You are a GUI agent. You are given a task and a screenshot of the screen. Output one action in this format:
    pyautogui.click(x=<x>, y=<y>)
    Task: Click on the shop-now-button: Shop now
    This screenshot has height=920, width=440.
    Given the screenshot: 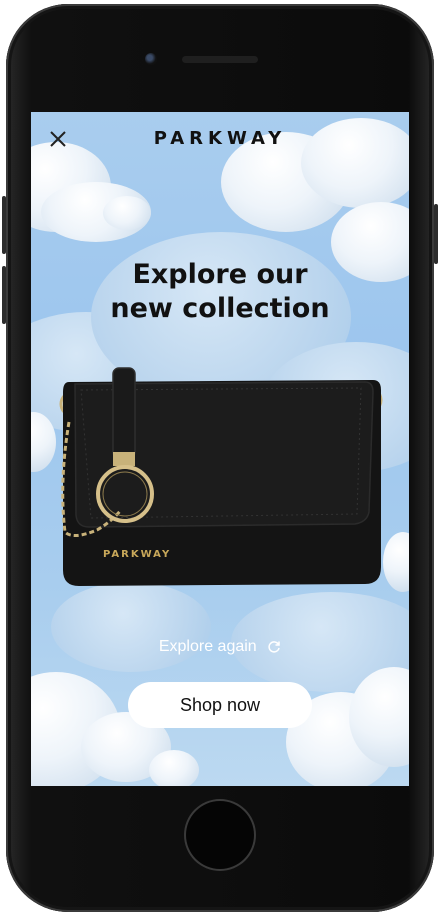 What is the action you would take?
    pyautogui.click(x=220, y=705)
    